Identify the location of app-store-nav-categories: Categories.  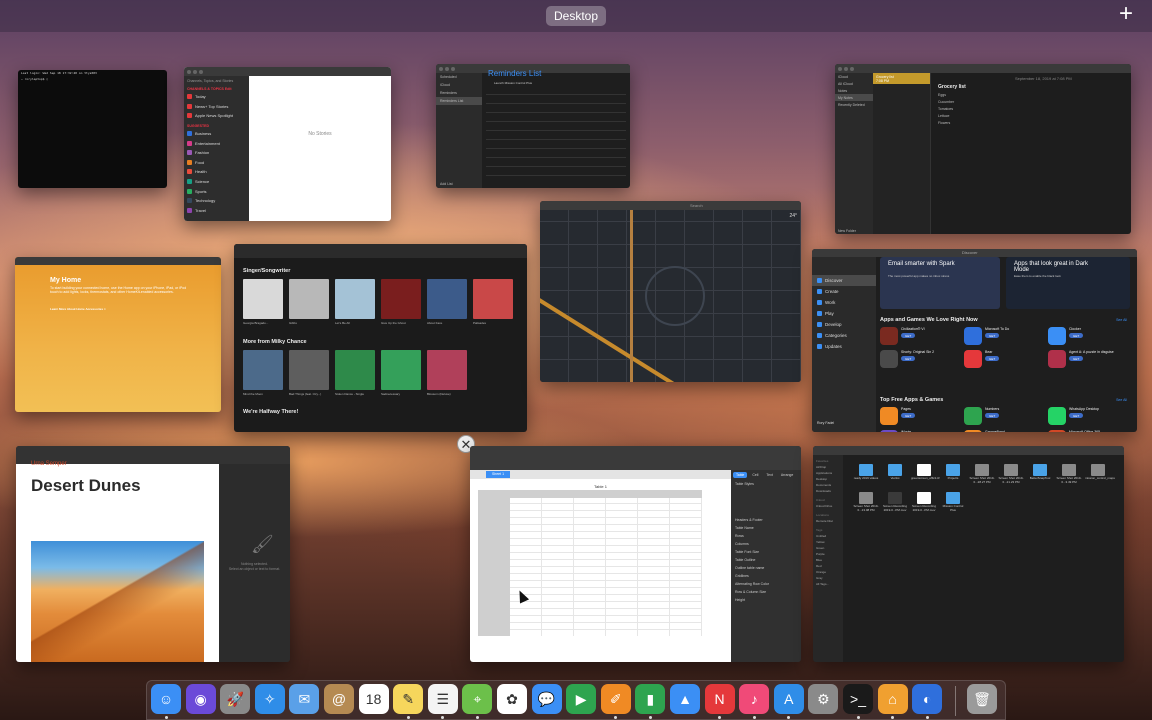
(844, 335).